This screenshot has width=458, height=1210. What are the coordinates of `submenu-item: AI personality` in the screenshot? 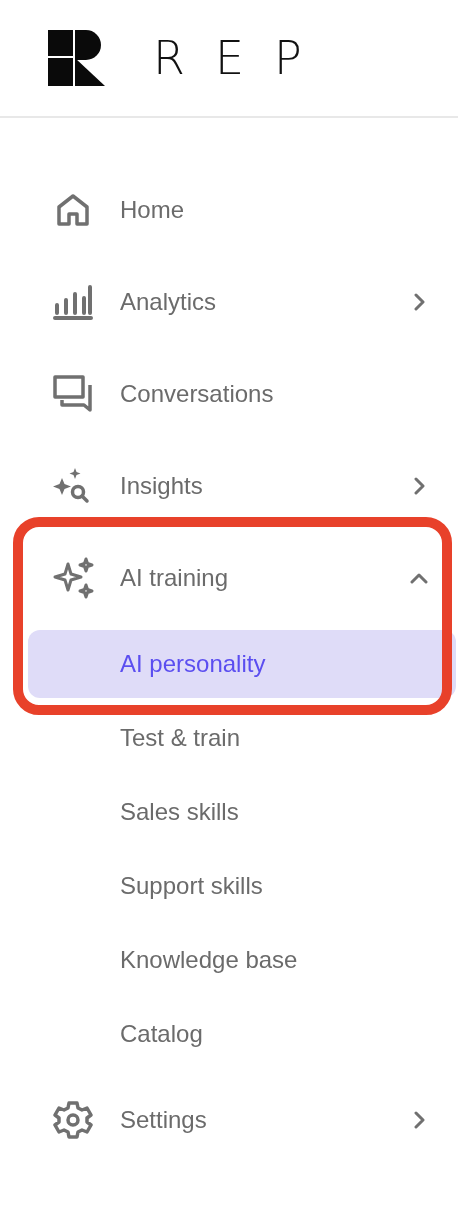 It's located at (242, 664).